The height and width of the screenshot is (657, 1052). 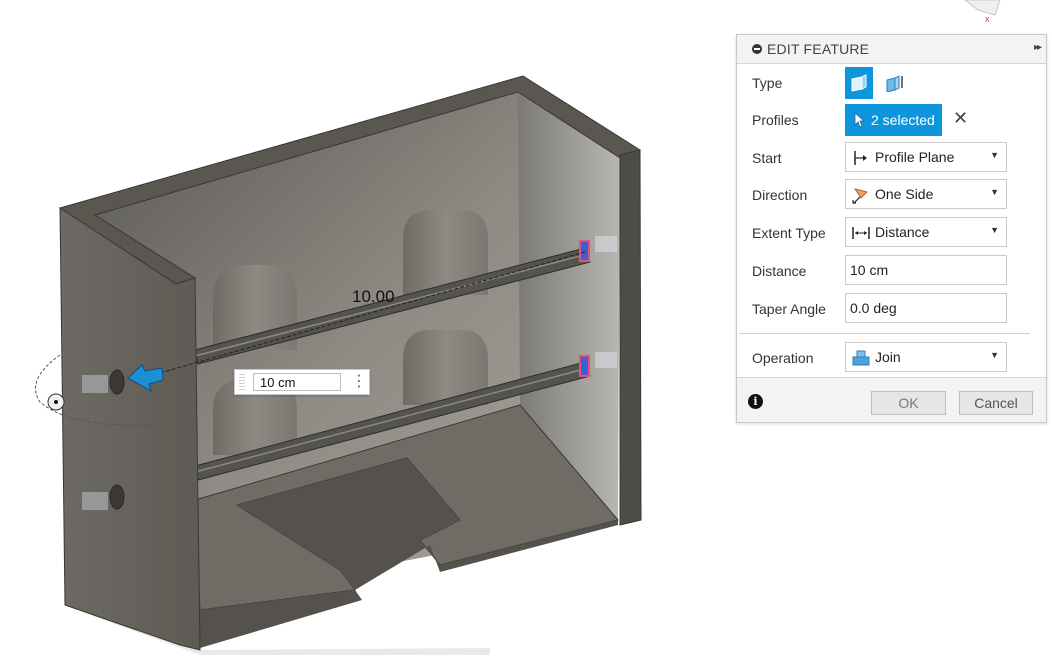 What do you see at coordinates (789, 309) in the screenshot?
I see `taper-angle-label: Taper Angle` at bounding box center [789, 309].